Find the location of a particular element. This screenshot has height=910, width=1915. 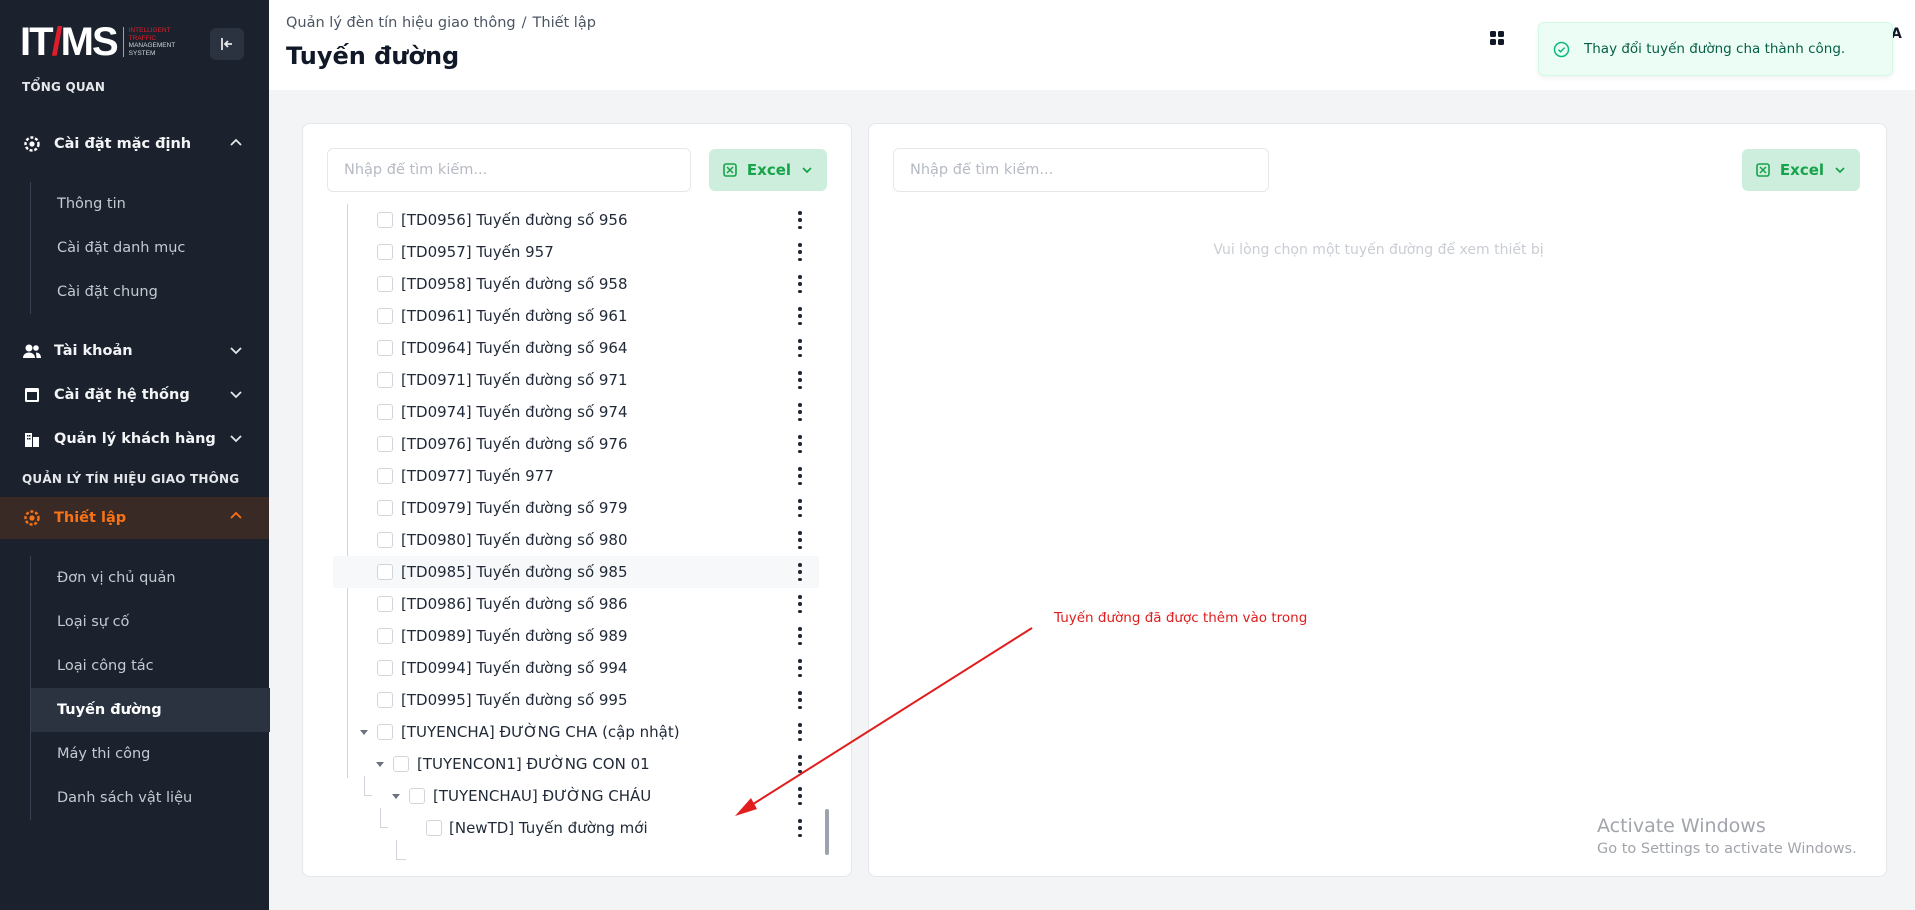

default-settings-submenu: Thông tin Cài đặt danh mục Cài đặt chung is located at coordinates (107, 248).